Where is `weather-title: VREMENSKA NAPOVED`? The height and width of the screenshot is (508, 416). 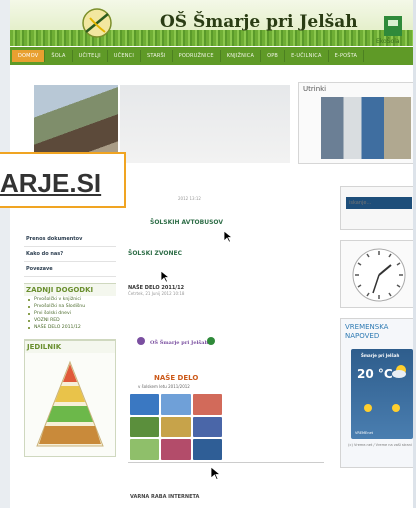 weather-title: VREMENSKA NAPOVED is located at coordinates (367, 331).